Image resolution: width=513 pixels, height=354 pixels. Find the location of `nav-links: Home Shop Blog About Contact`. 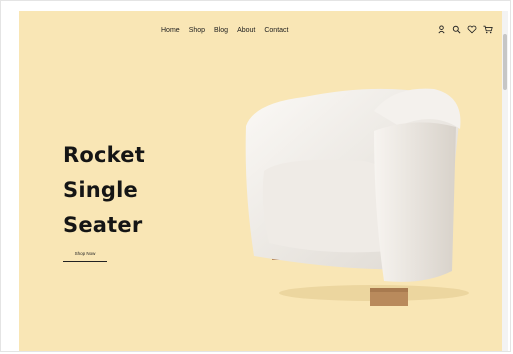

nav-links: Home Shop Blog About Contact is located at coordinates (224, 30).